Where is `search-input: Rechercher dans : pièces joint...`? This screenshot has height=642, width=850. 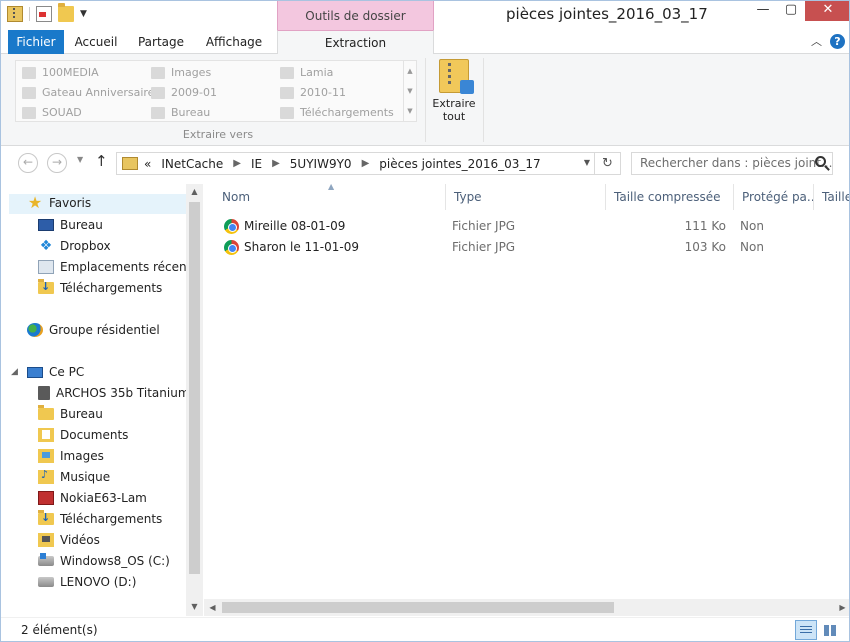 search-input: Rechercher dans : pièces joint... is located at coordinates (732, 163).